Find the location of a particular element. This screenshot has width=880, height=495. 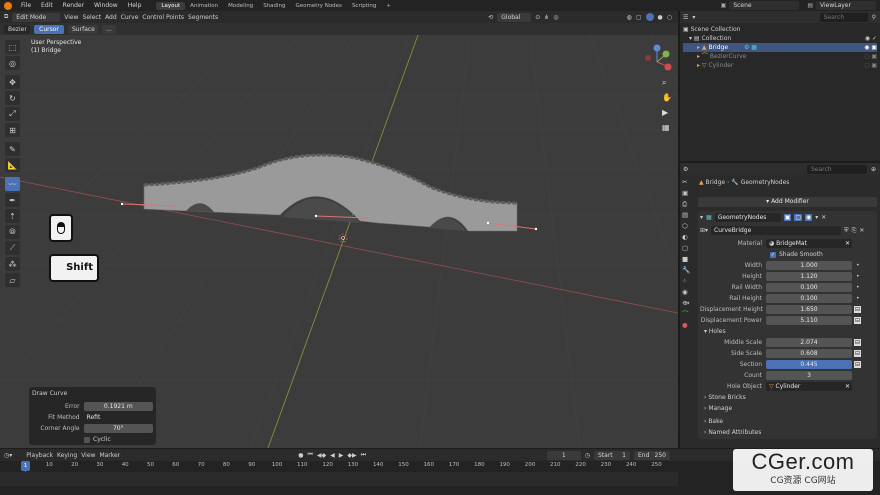

node-group-field: CurveBridge is located at coordinates (776, 230).